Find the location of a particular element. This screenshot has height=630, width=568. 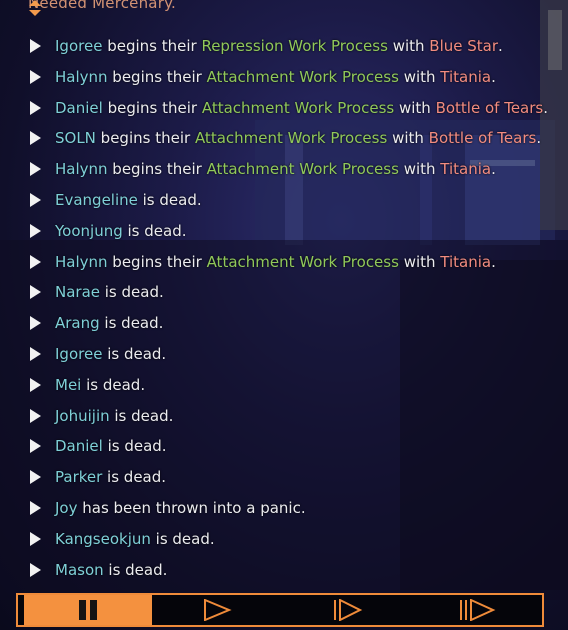

fastest-forward-icon is located at coordinates (478, 610).